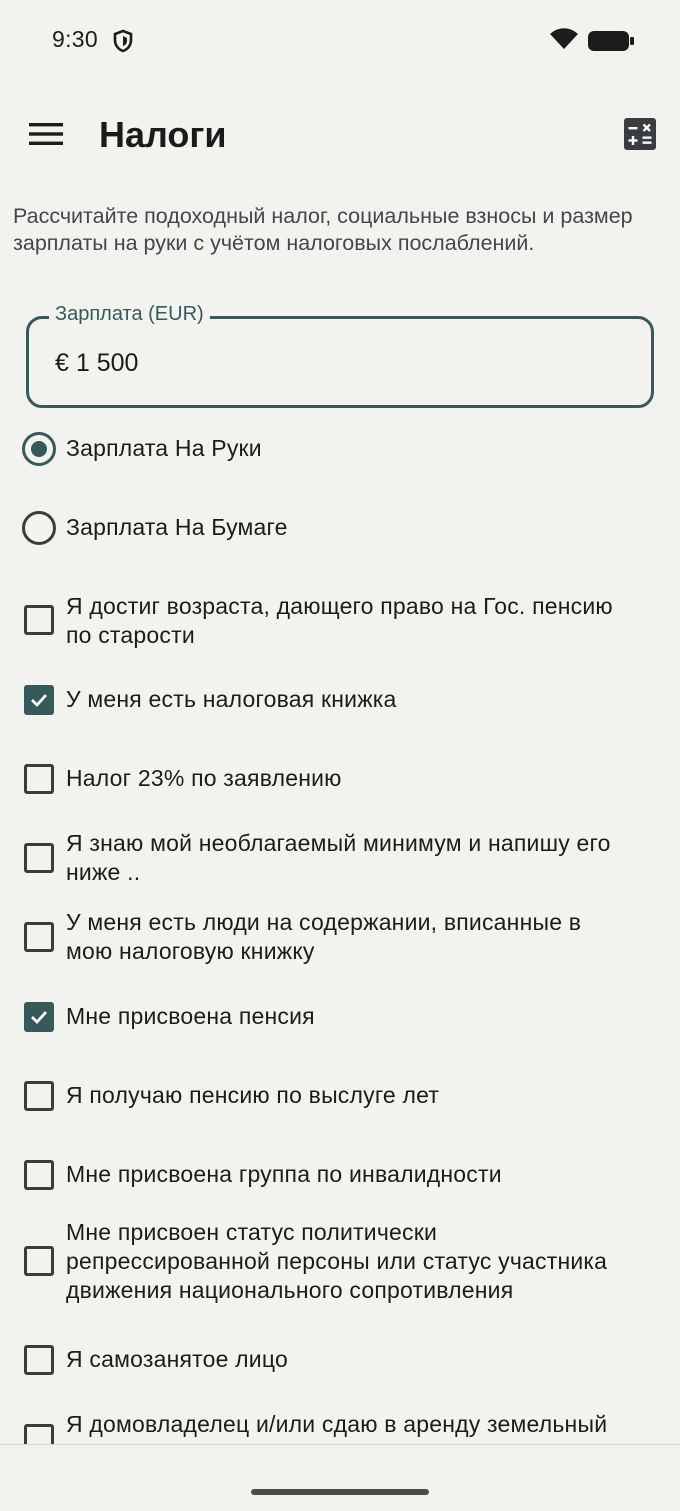 The height and width of the screenshot is (1511, 680). Describe the element at coordinates (340, 40) in the screenshot. I see `status-bar: 9:30` at that location.